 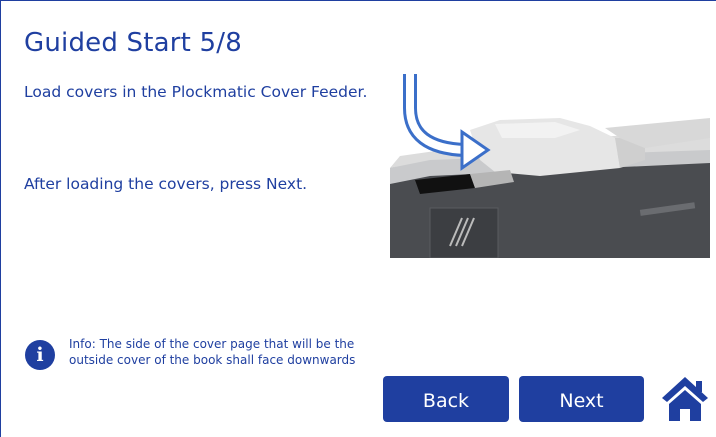 I want to click on back-button: Back, so click(x=446, y=399).